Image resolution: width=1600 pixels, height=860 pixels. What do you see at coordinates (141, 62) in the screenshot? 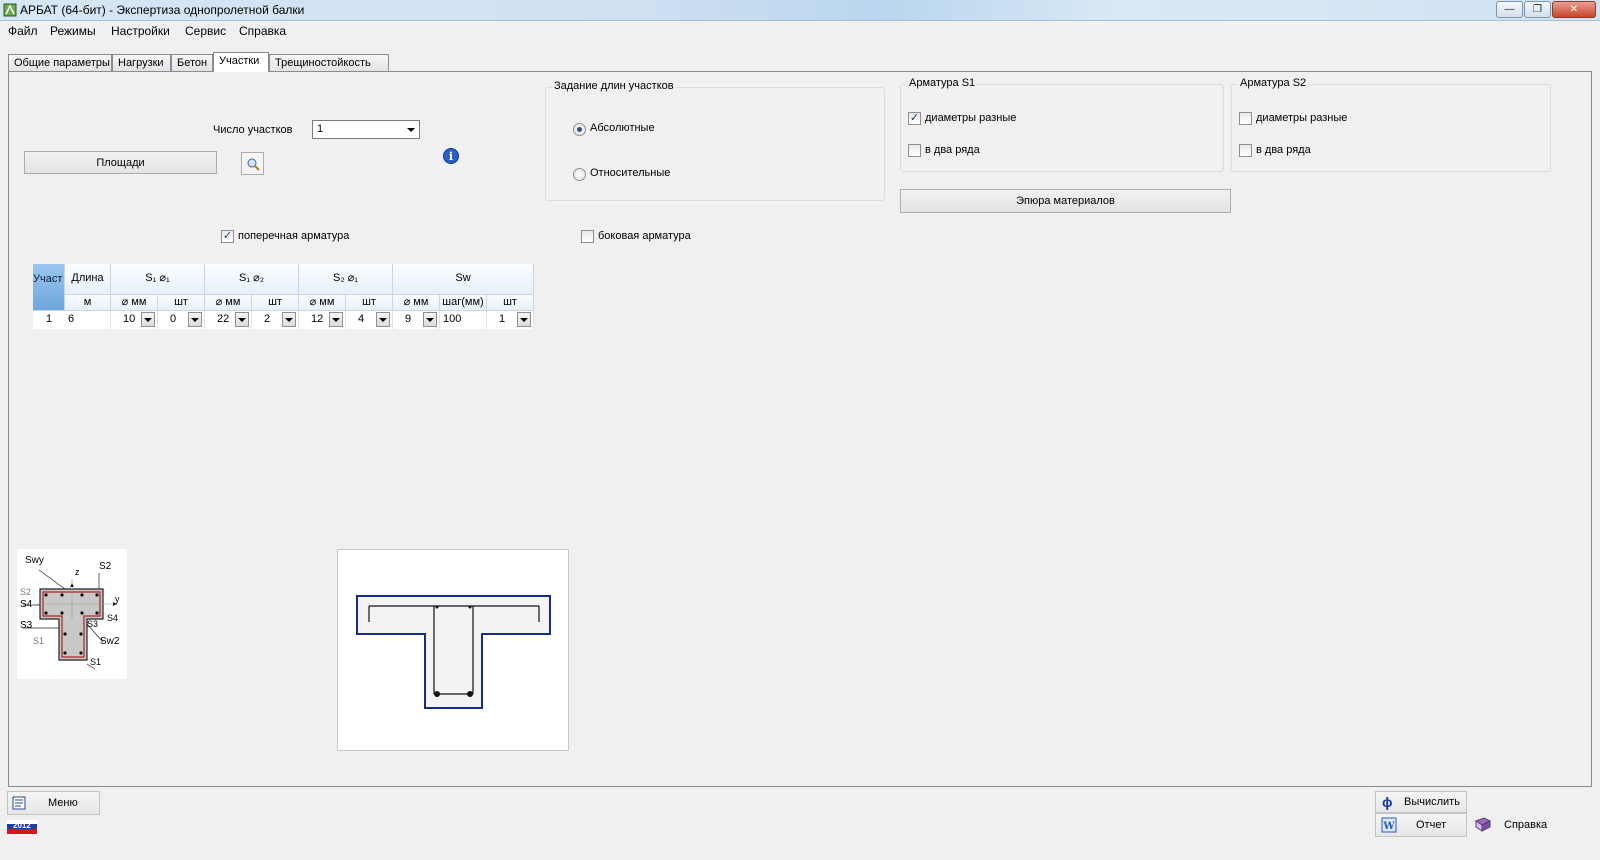
I see `tab-loads: Нагрузки` at bounding box center [141, 62].